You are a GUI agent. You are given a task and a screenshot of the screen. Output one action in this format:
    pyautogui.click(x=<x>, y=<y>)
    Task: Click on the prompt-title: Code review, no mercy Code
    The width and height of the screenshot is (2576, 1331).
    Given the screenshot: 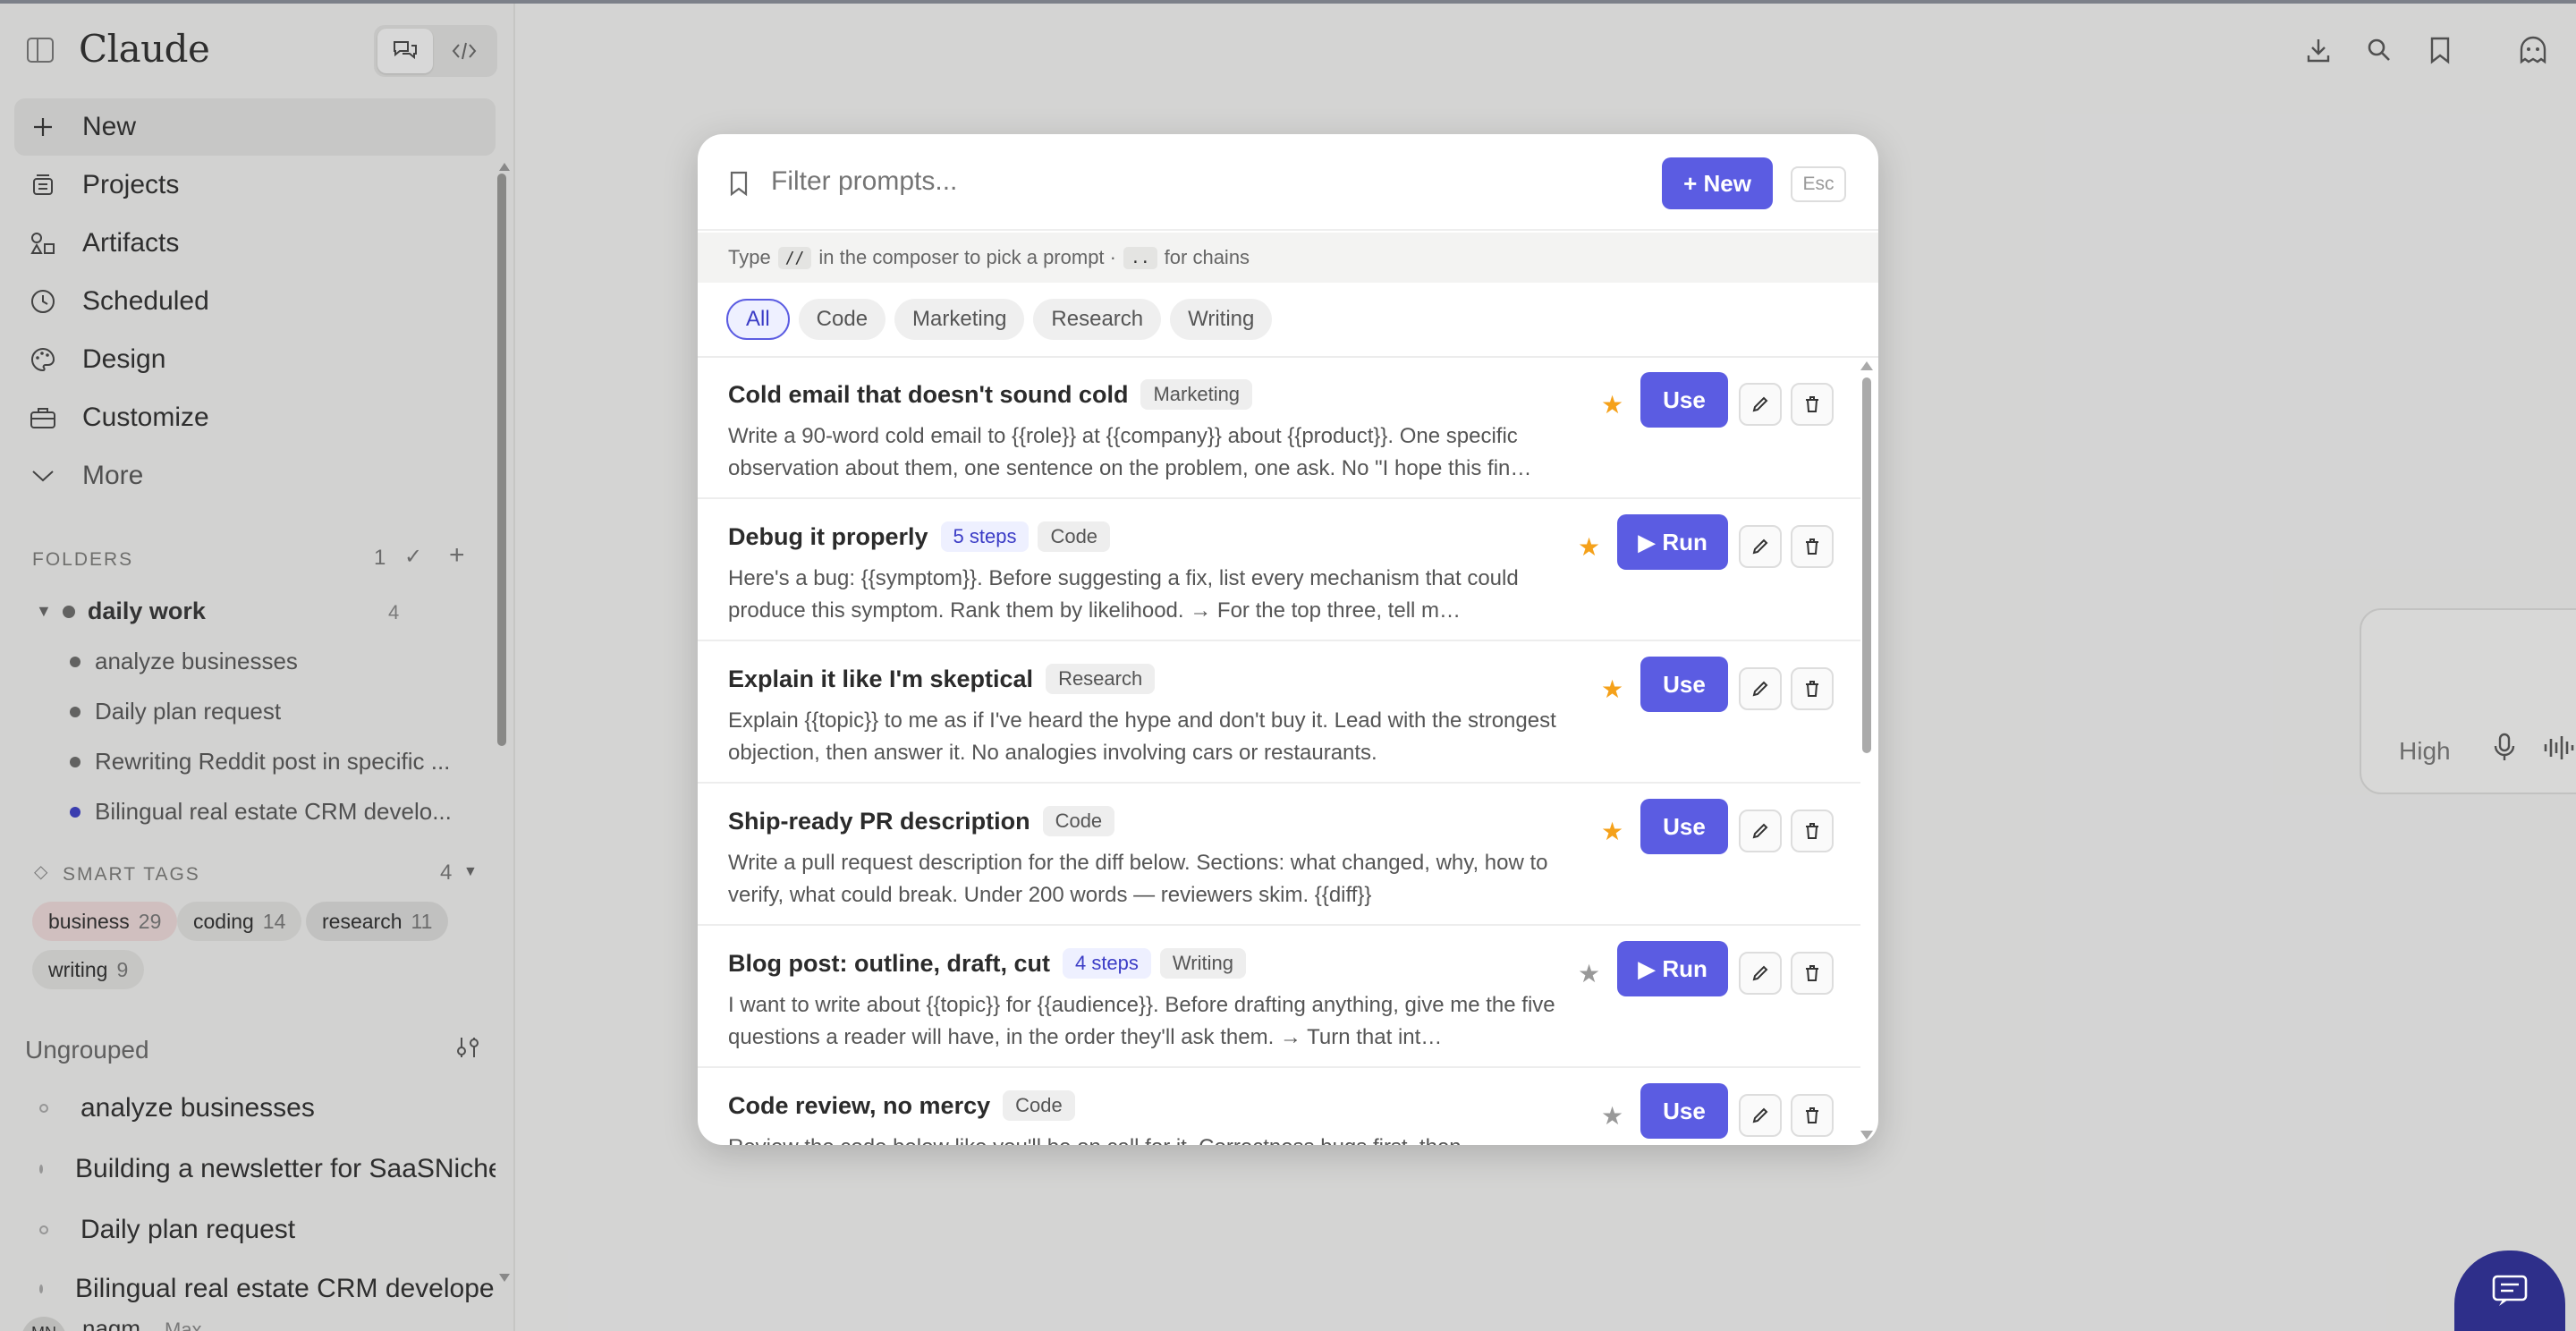 What is the action you would take?
    pyautogui.click(x=901, y=1106)
    